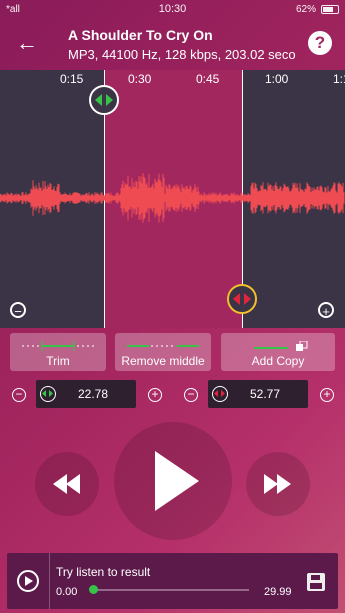 This screenshot has width=345, height=613. What do you see at coordinates (177, 481) in the screenshot?
I see `play-icon` at bounding box center [177, 481].